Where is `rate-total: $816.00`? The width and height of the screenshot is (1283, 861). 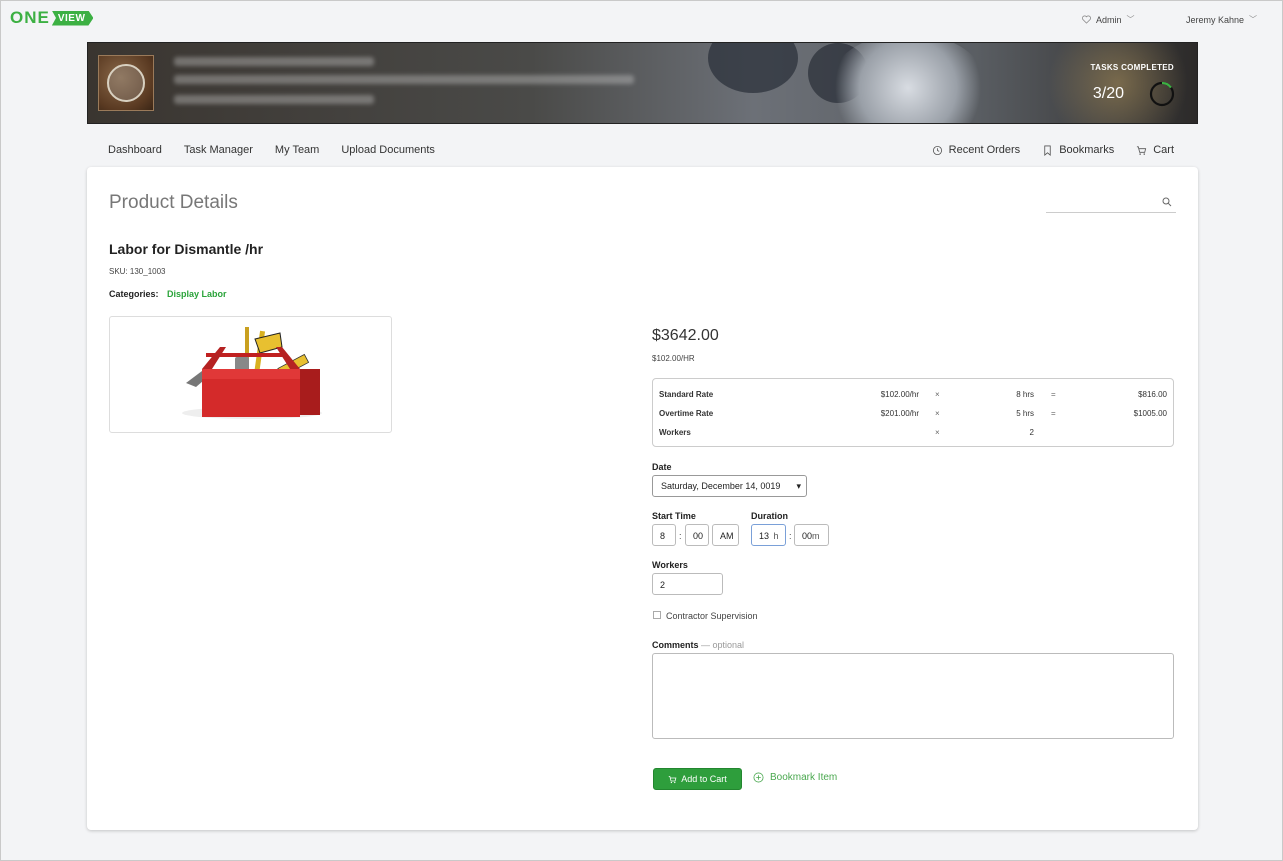
rate-total: $816.00 is located at coordinates (1152, 394).